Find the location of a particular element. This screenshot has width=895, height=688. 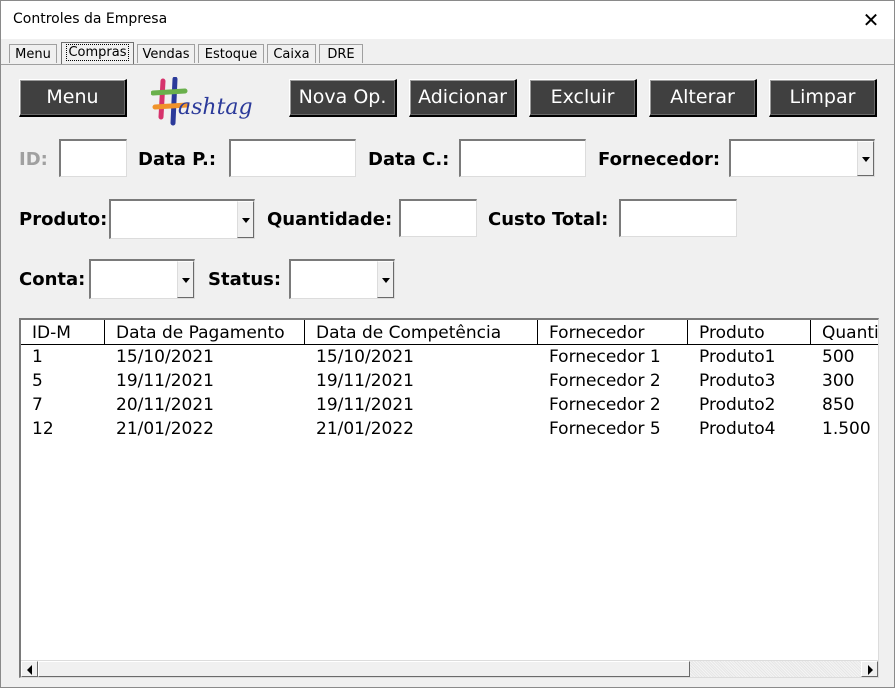

tab-estoque: Estoque is located at coordinates (231, 53).